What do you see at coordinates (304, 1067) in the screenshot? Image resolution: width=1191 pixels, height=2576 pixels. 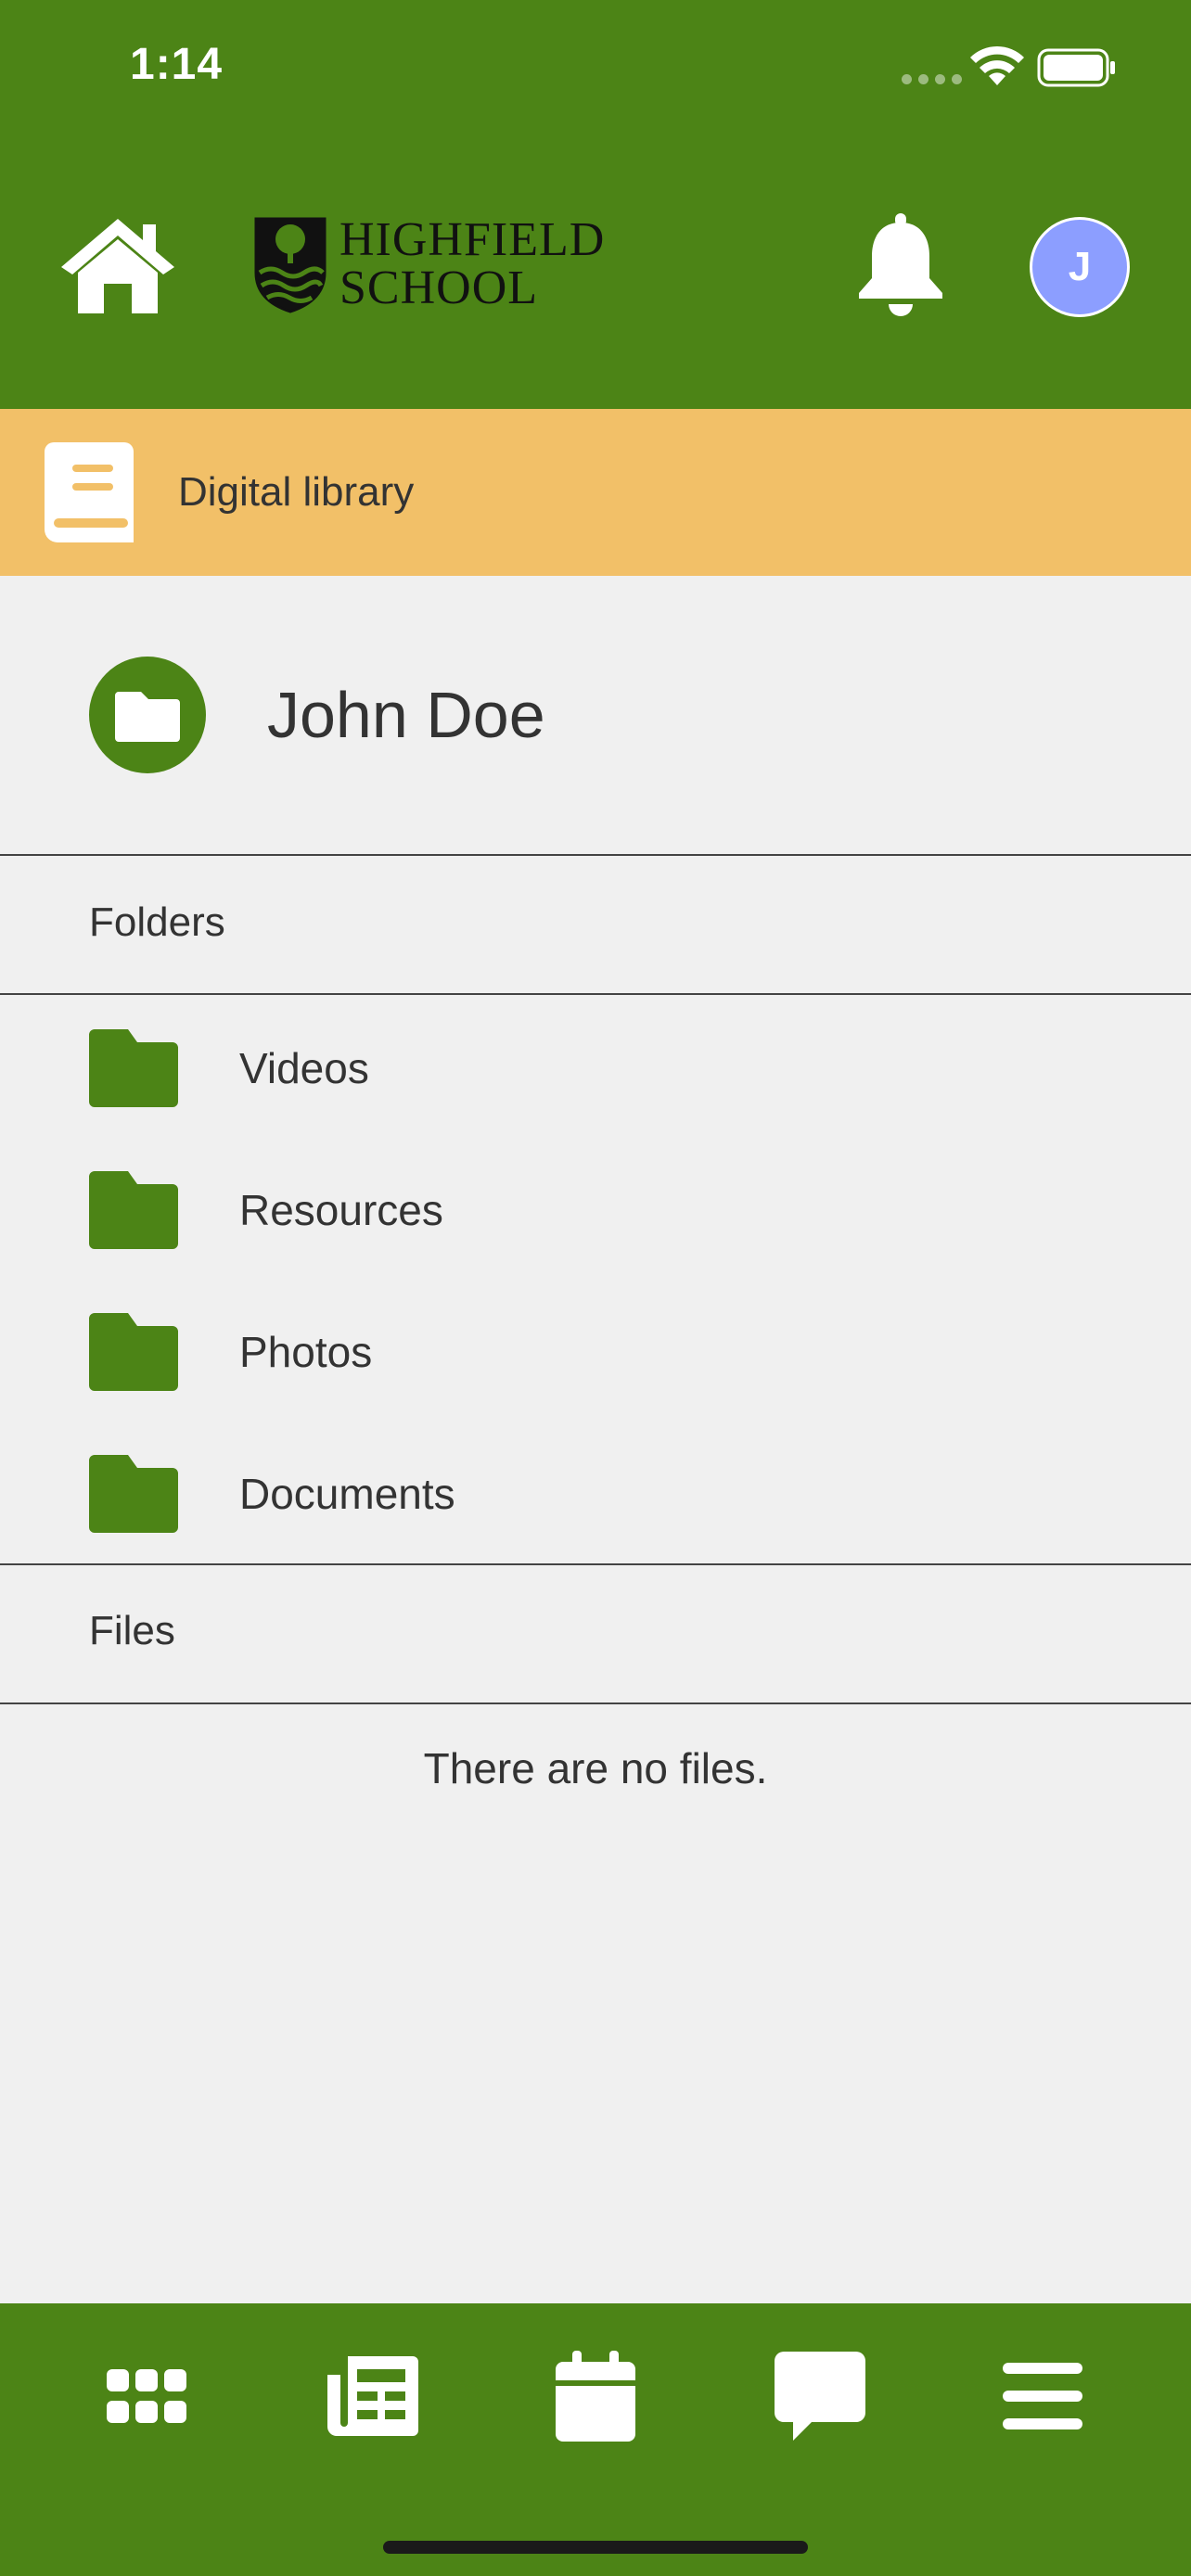 I see `folder-label: Videos` at bounding box center [304, 1067].